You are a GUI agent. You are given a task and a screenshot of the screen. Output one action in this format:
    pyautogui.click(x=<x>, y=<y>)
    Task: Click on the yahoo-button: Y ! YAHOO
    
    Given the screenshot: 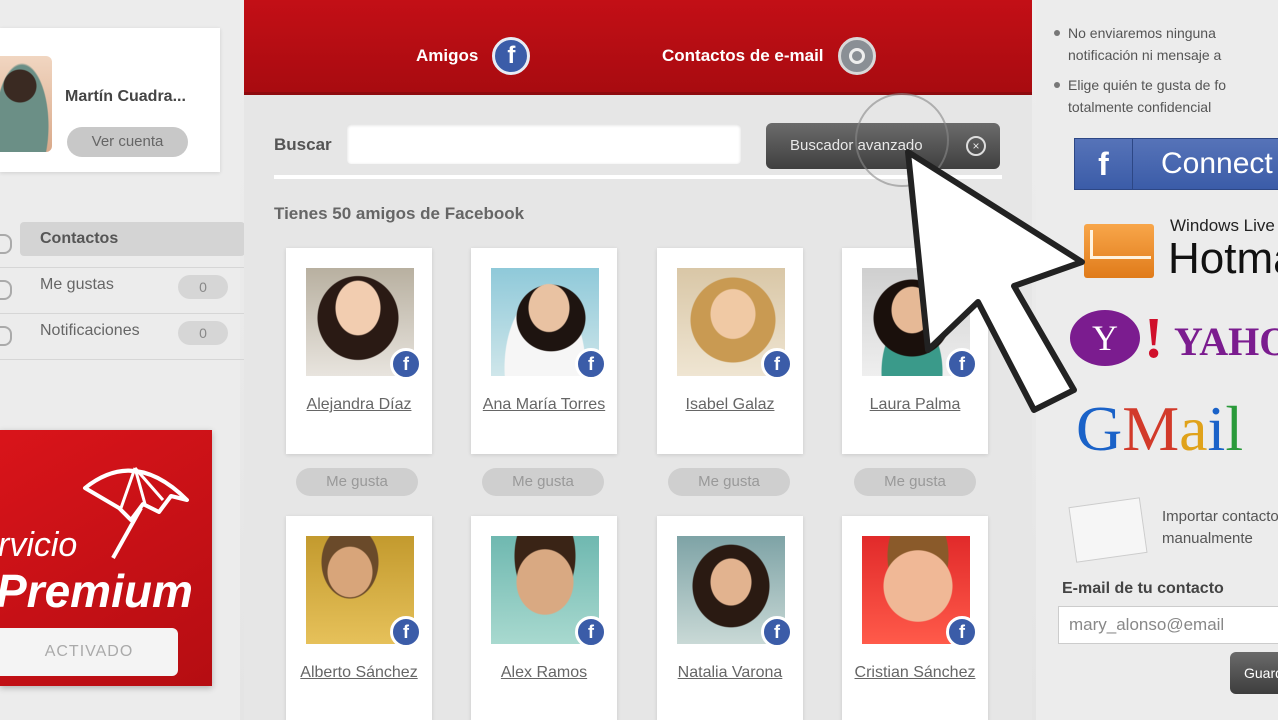 What is the action you would take?
    pyautogui.click(x=1174, y=337)
    